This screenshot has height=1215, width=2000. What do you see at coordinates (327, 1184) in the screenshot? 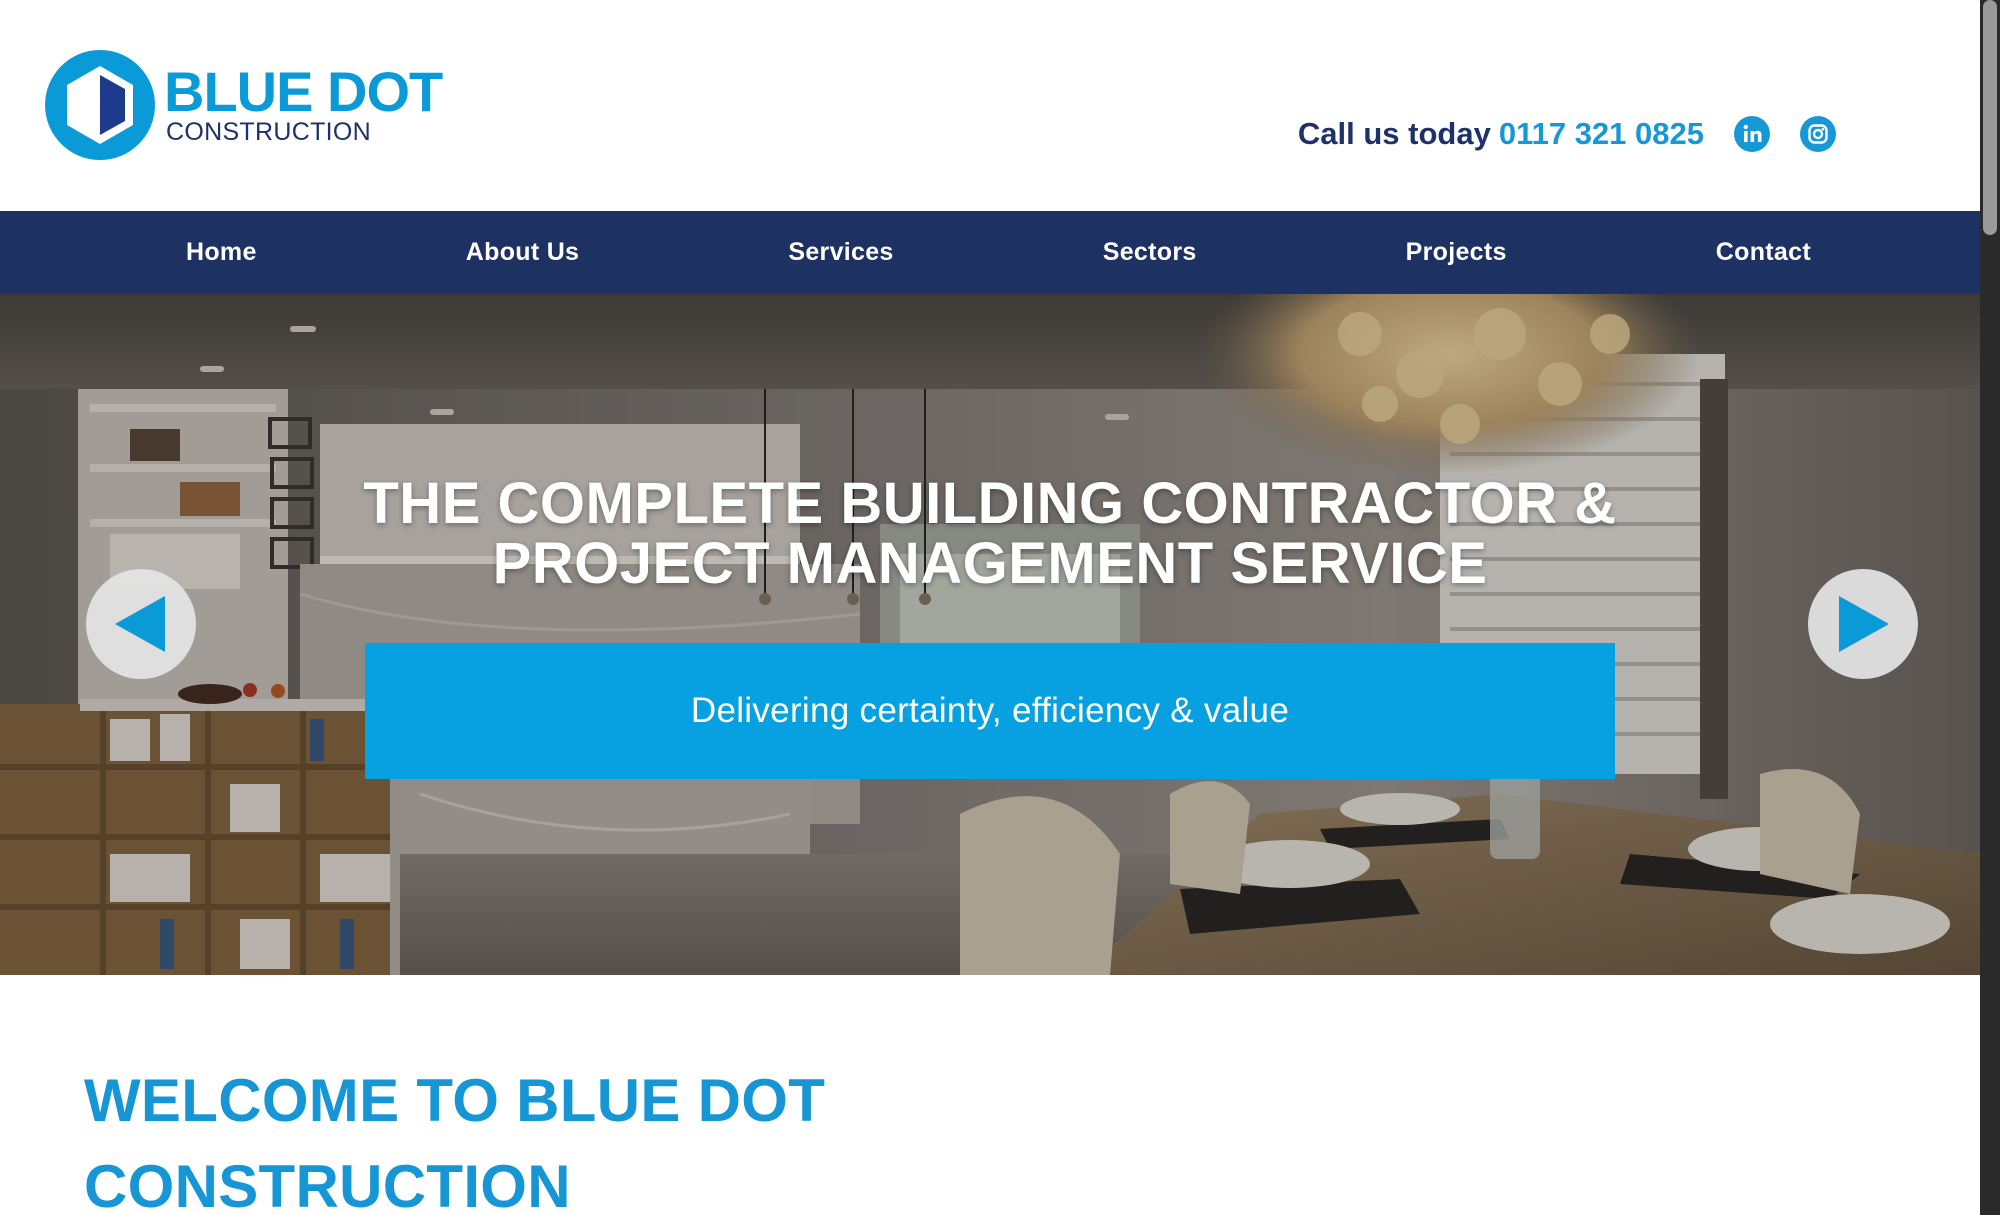
I see `welcome-line-2: CONSTRUCTION` at bounding box center [327, 1184].